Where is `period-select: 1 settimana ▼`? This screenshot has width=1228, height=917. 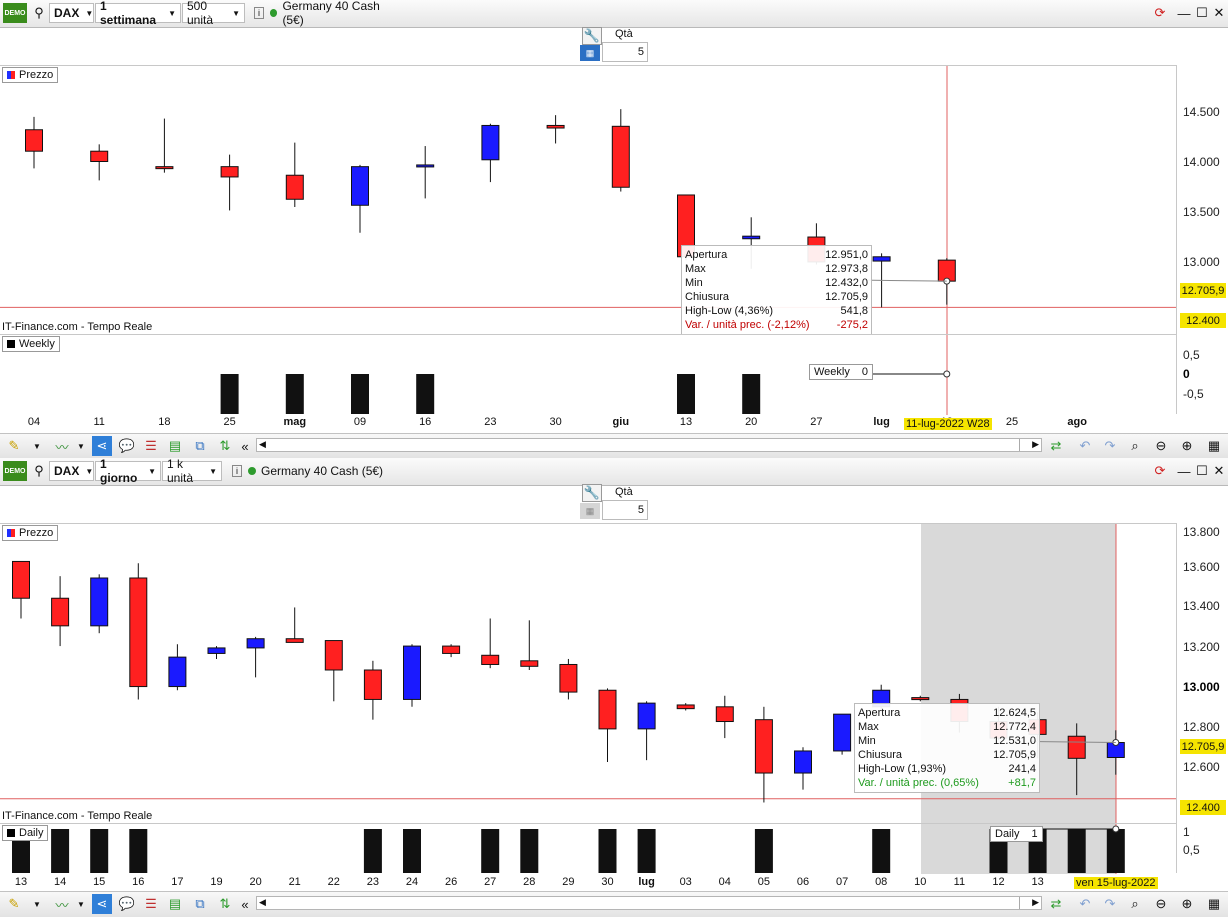 period-select: 1 settimana ▼ is located at coordinates (138, 13).